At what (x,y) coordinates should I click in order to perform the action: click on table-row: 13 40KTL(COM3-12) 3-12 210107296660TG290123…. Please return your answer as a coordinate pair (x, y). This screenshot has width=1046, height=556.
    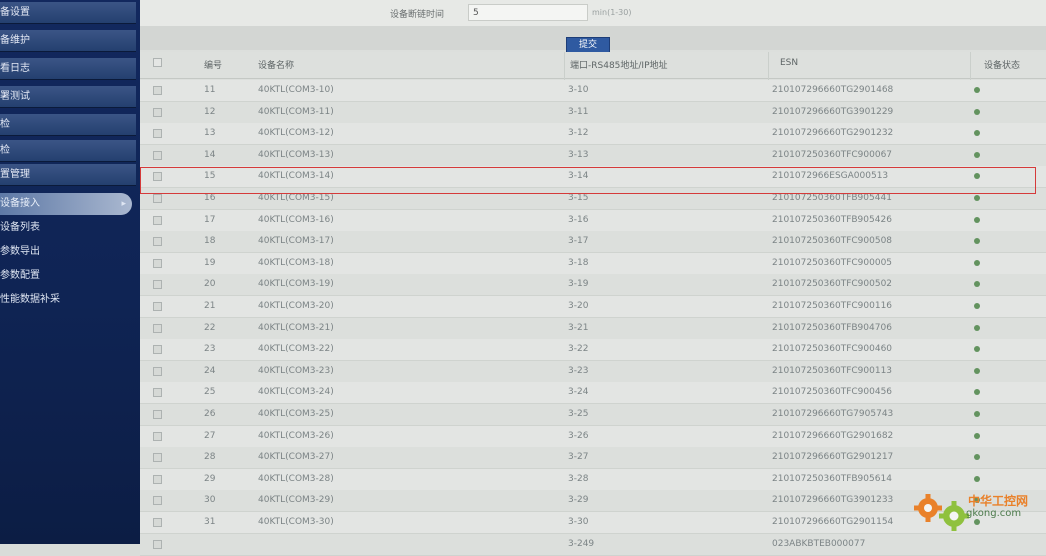
    Looking at the image, I should click on (593, 134).